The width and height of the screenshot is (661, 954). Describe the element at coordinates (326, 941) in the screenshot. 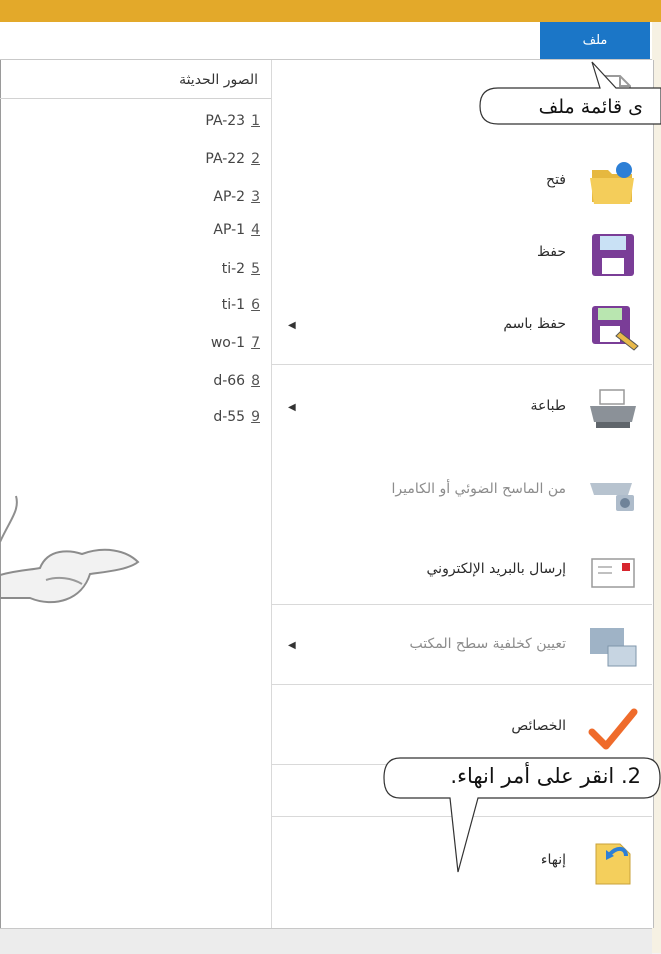

I see `status-bar` at that location.